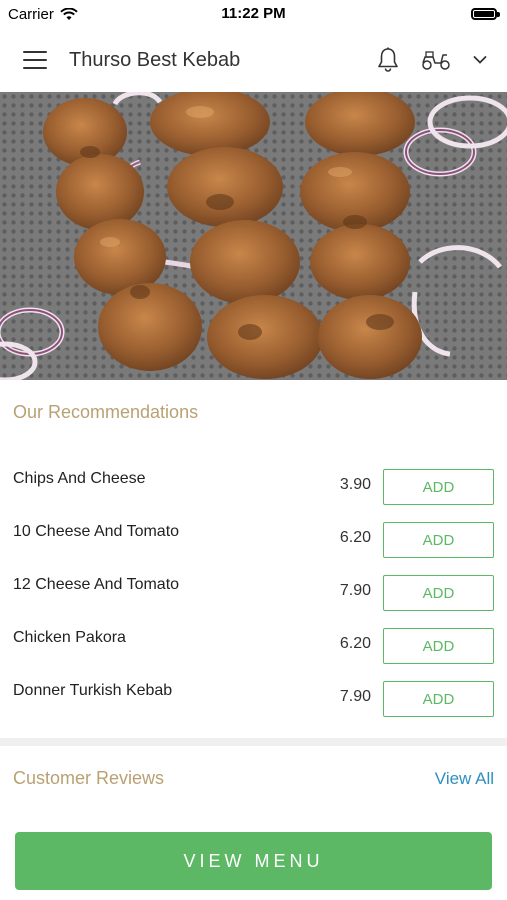 The height and width of the screenshot is (900, 507). I want to click on list-item: 10 Cheese And Tomato 6.20 ADD, so click(253, 539).